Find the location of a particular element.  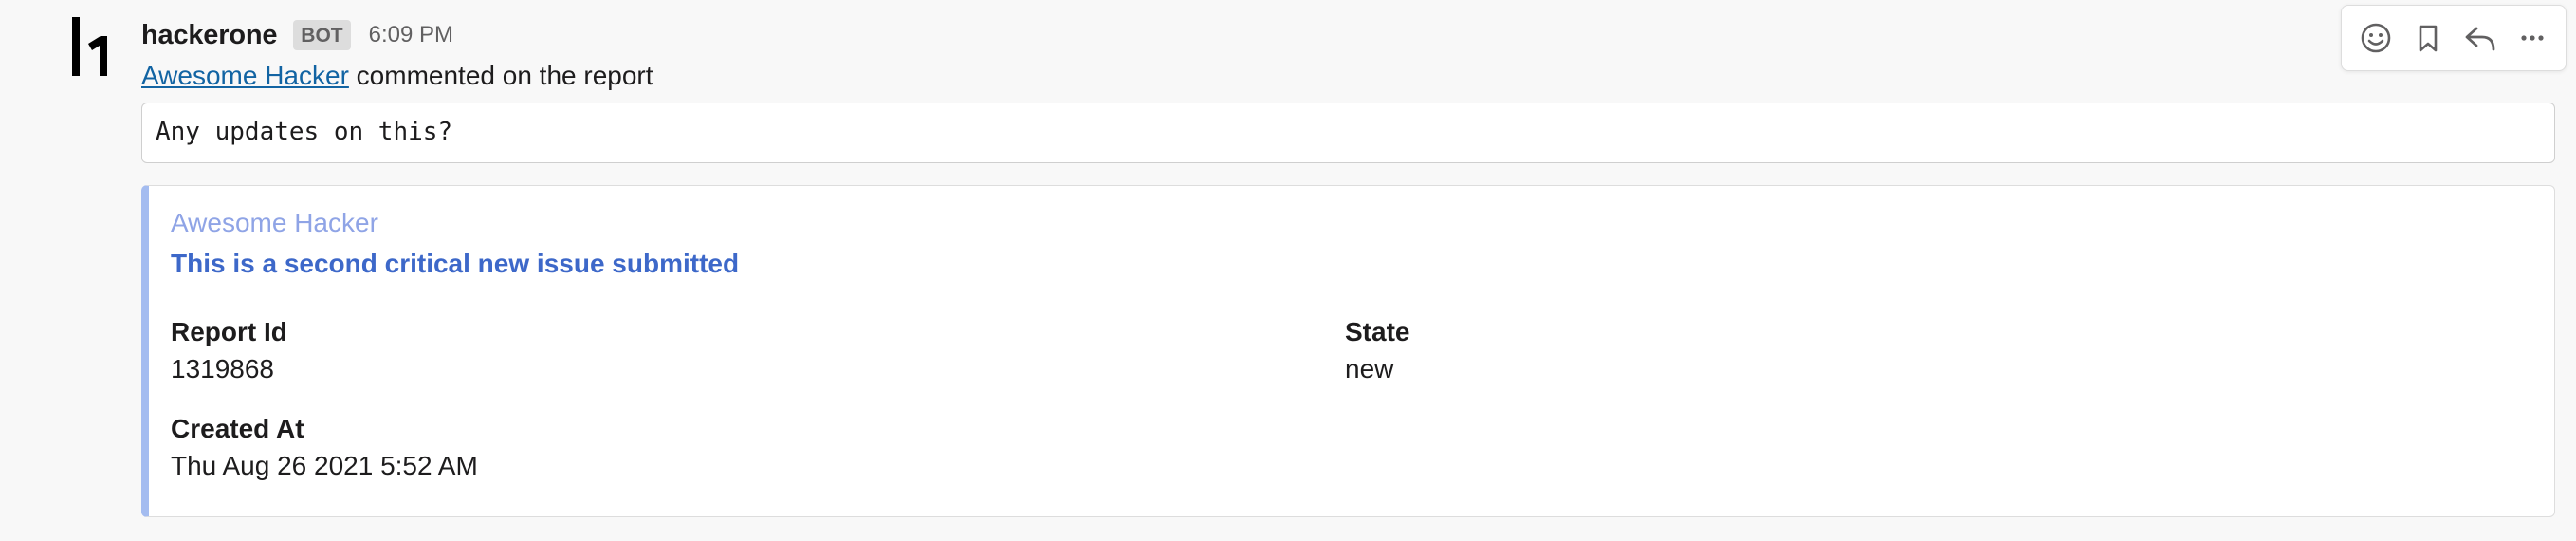

message-timestamp: 6:09 PM is located at coordinates (411, 35).